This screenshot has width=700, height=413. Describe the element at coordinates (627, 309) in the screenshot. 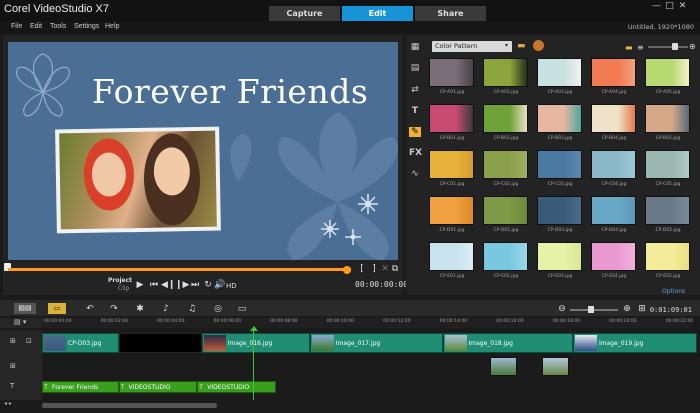

I see `zoom-in-timeline-icon: ⊕` at that location.